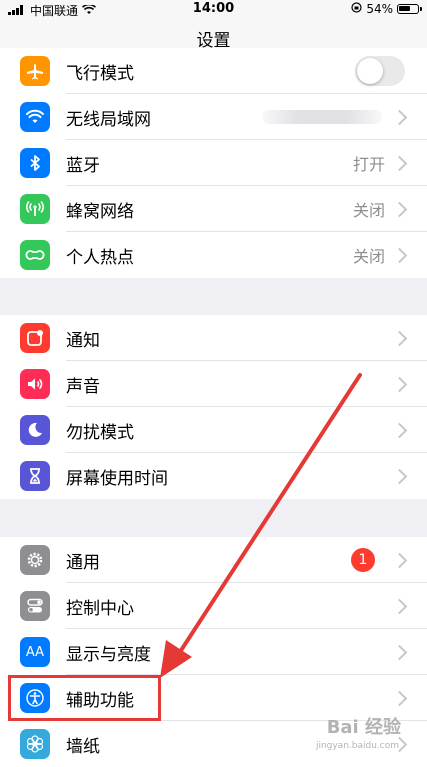  Describe the element at coordinates (117, 478) in the screenshot. I see `row-label: 屏幕使用时间` at that location.